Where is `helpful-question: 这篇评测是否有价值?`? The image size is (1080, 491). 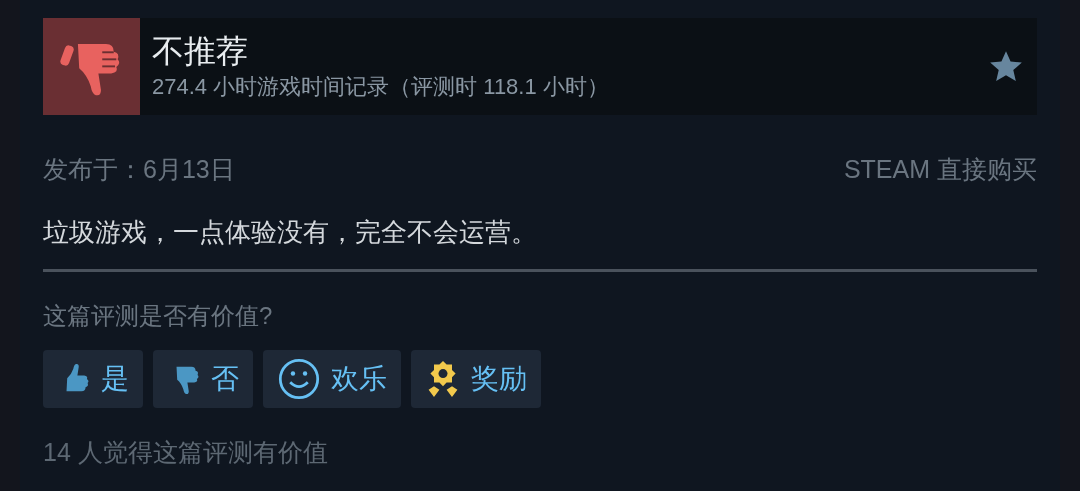
helpful-question: 这篇评测是否有价值? is located at coordinates (158, 316).